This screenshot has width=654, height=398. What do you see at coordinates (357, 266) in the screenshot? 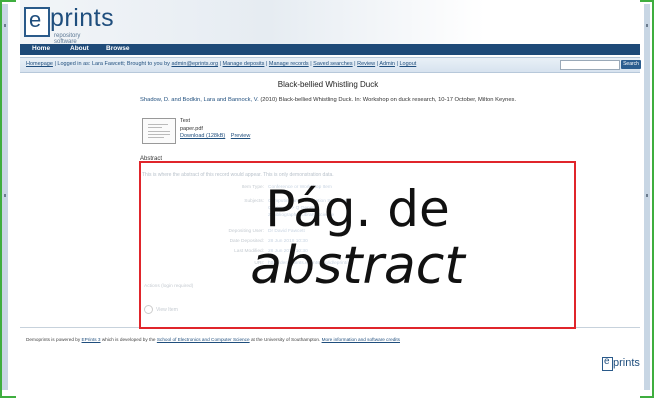
I see `annotation-line-2: abstract` at bounding box center [357, 266].